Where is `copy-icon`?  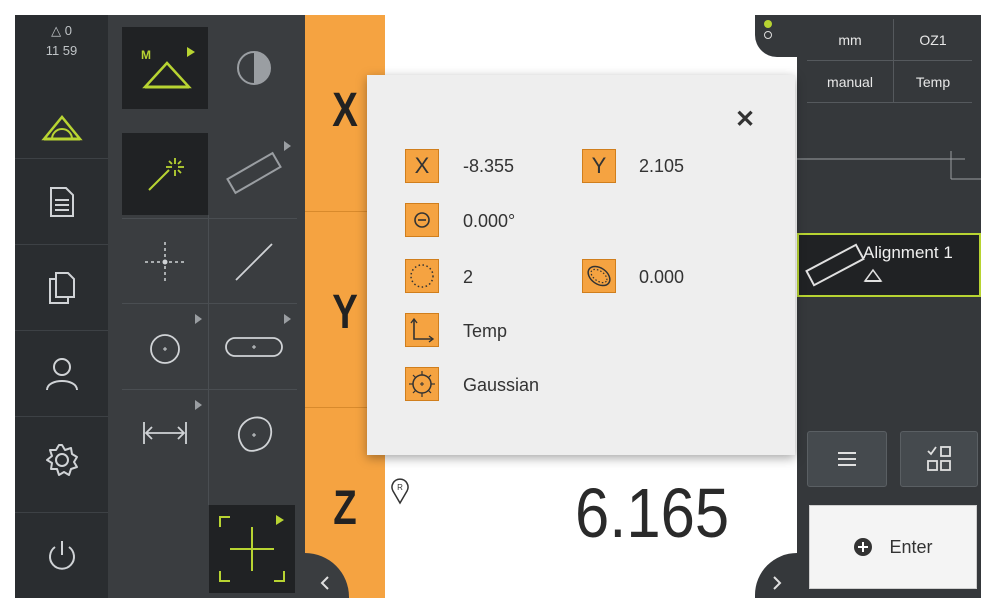 copy-icon is located at coordinates (61, 288).